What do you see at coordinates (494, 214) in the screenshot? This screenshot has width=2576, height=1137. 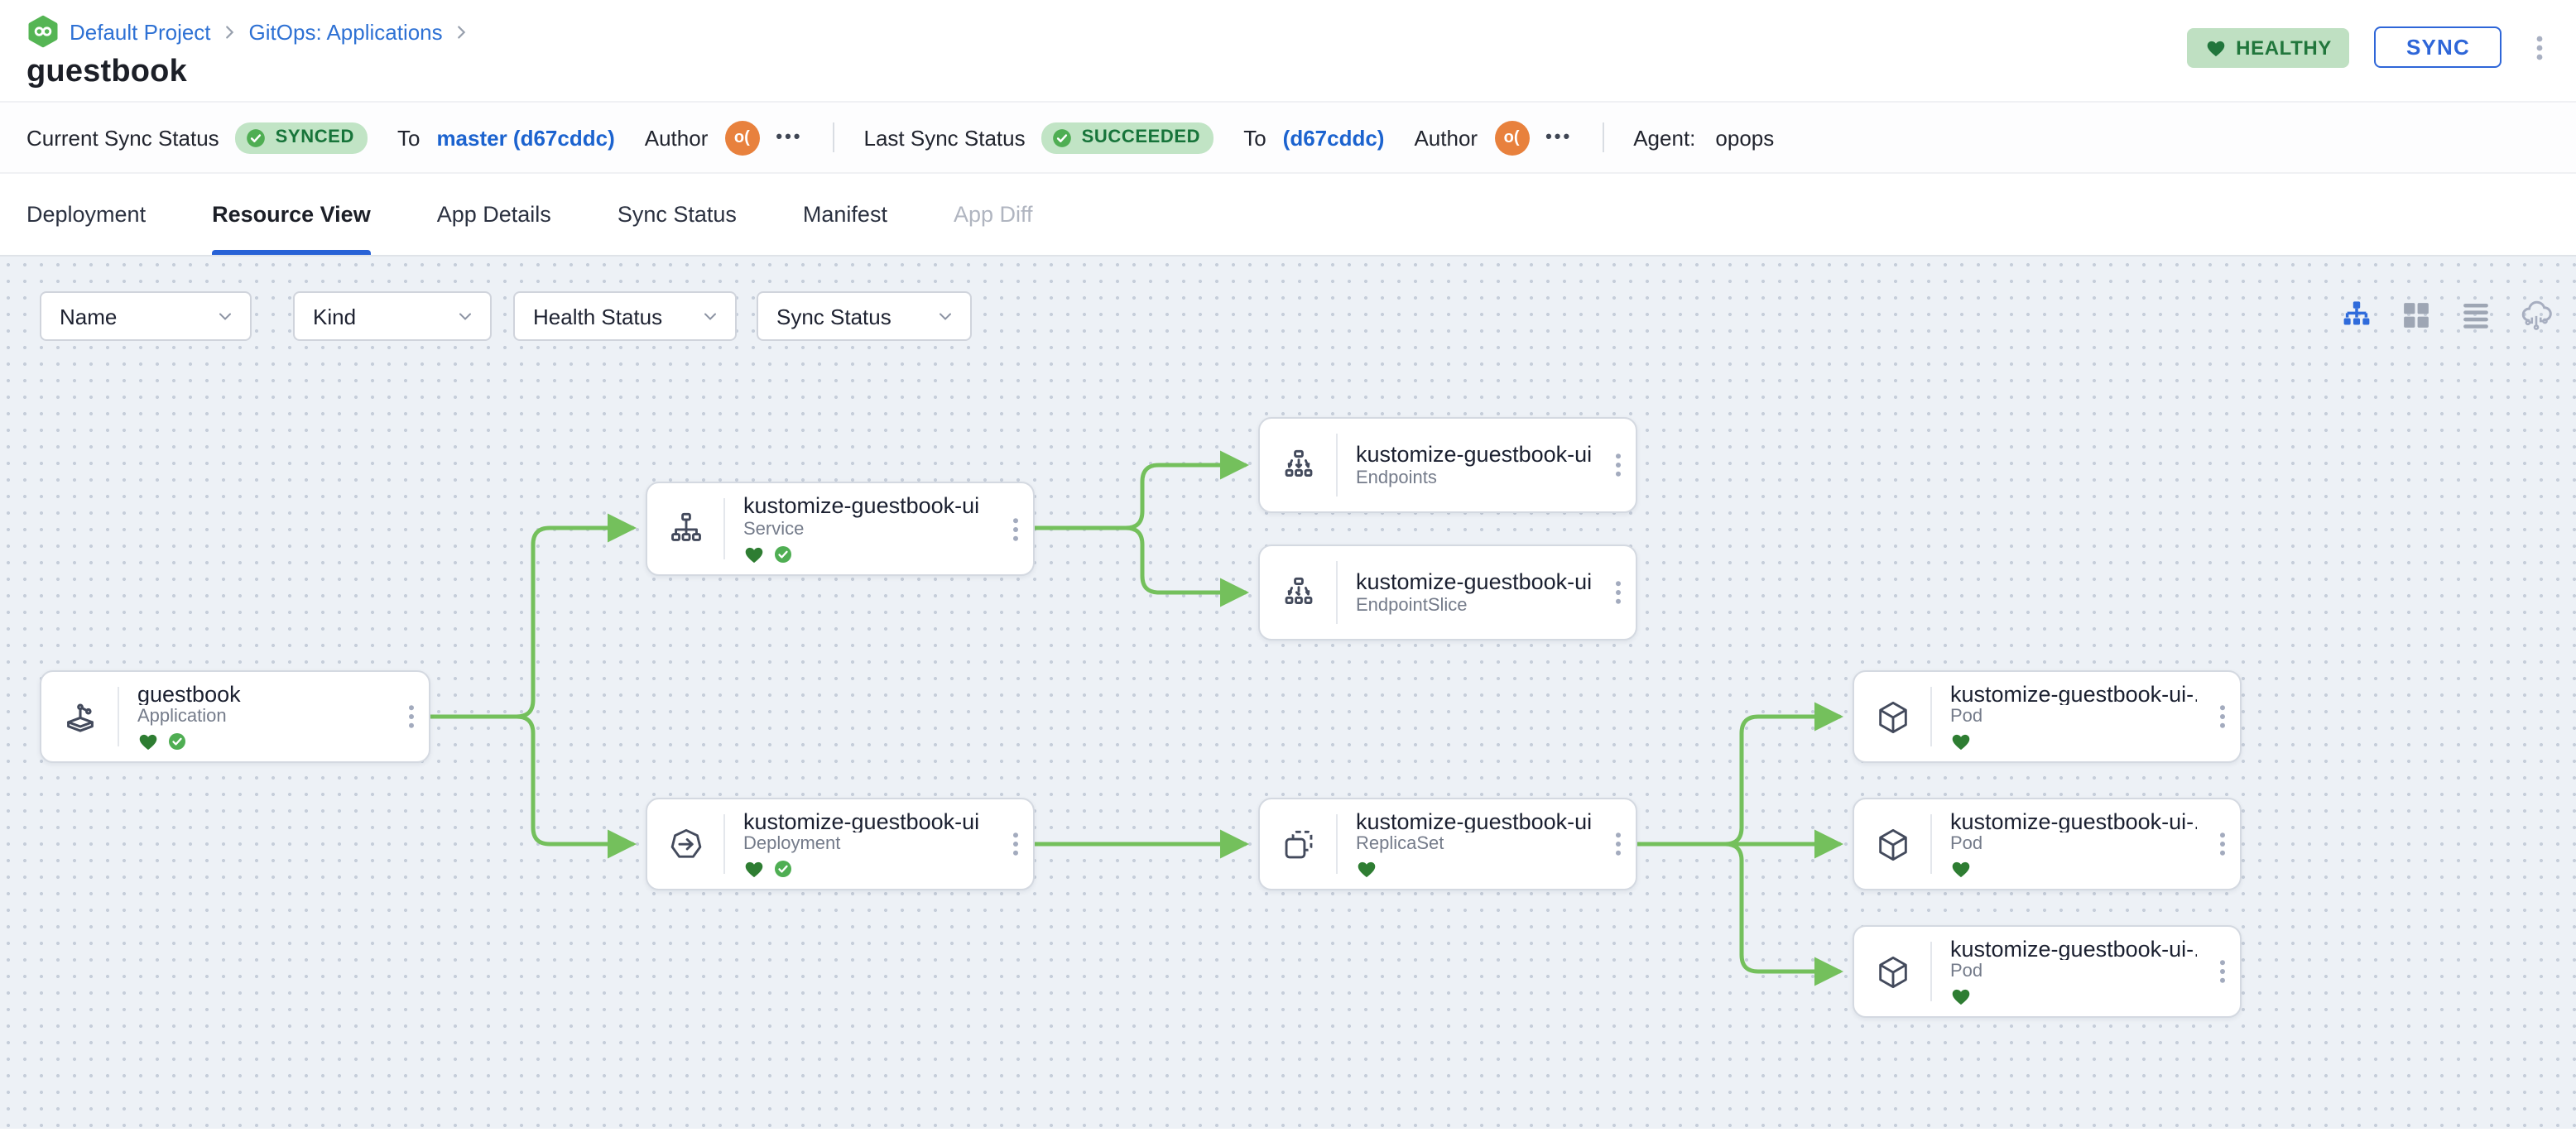 I see `tab-app-details: App Details` at bounding box center [494, 214].